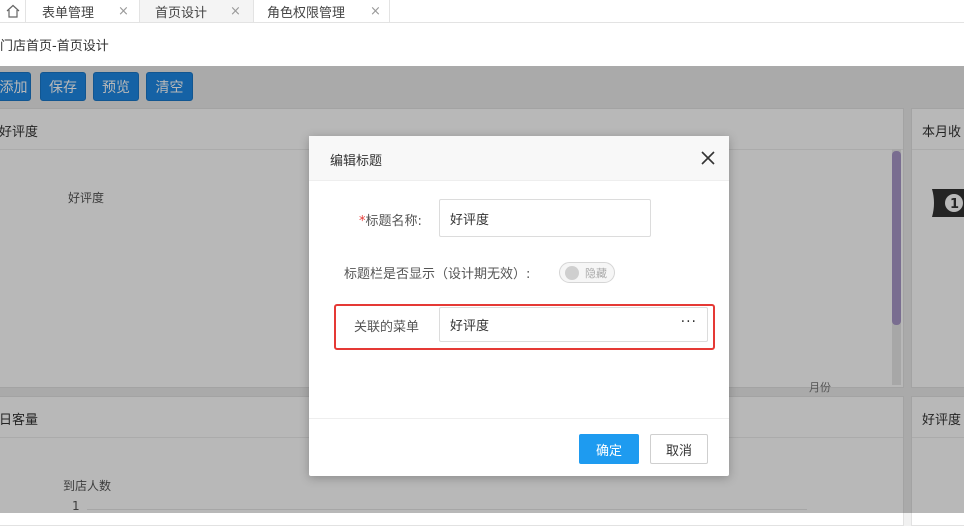 This screenshot has width=964, height=526. I want to click on tab-role-permissions: 角色权限管理 ×, so click(322, 11).